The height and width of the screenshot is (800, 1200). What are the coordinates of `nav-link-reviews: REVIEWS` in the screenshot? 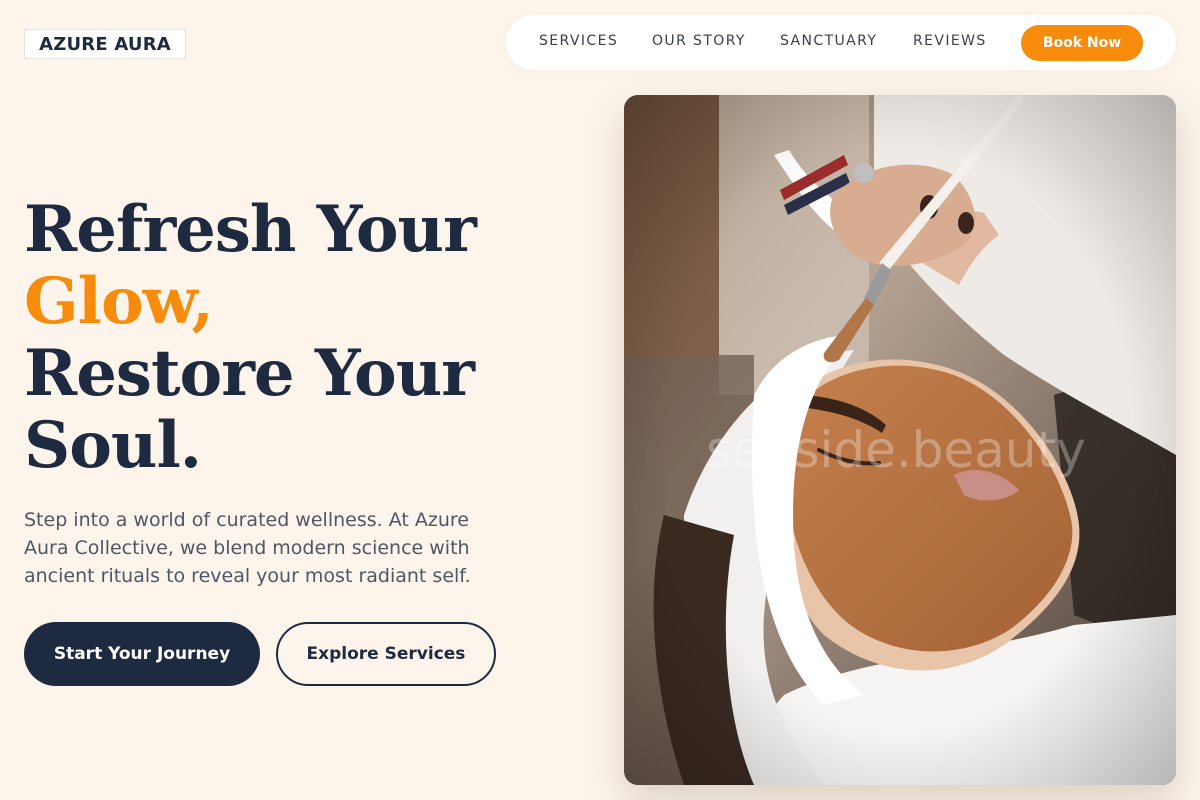 It's located at (950, 41).